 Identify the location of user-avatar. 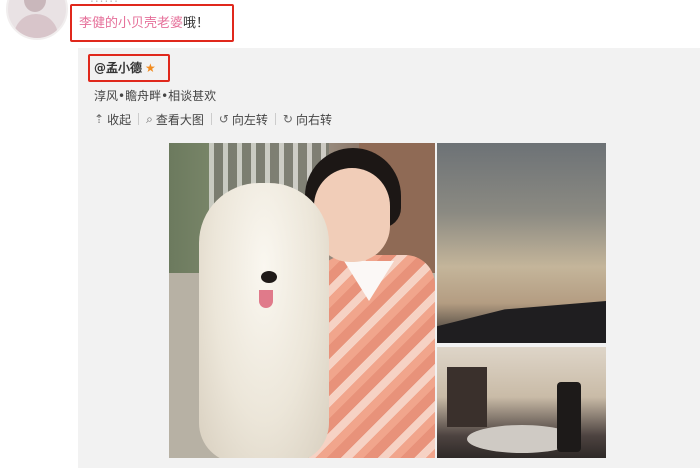
(37, 20).